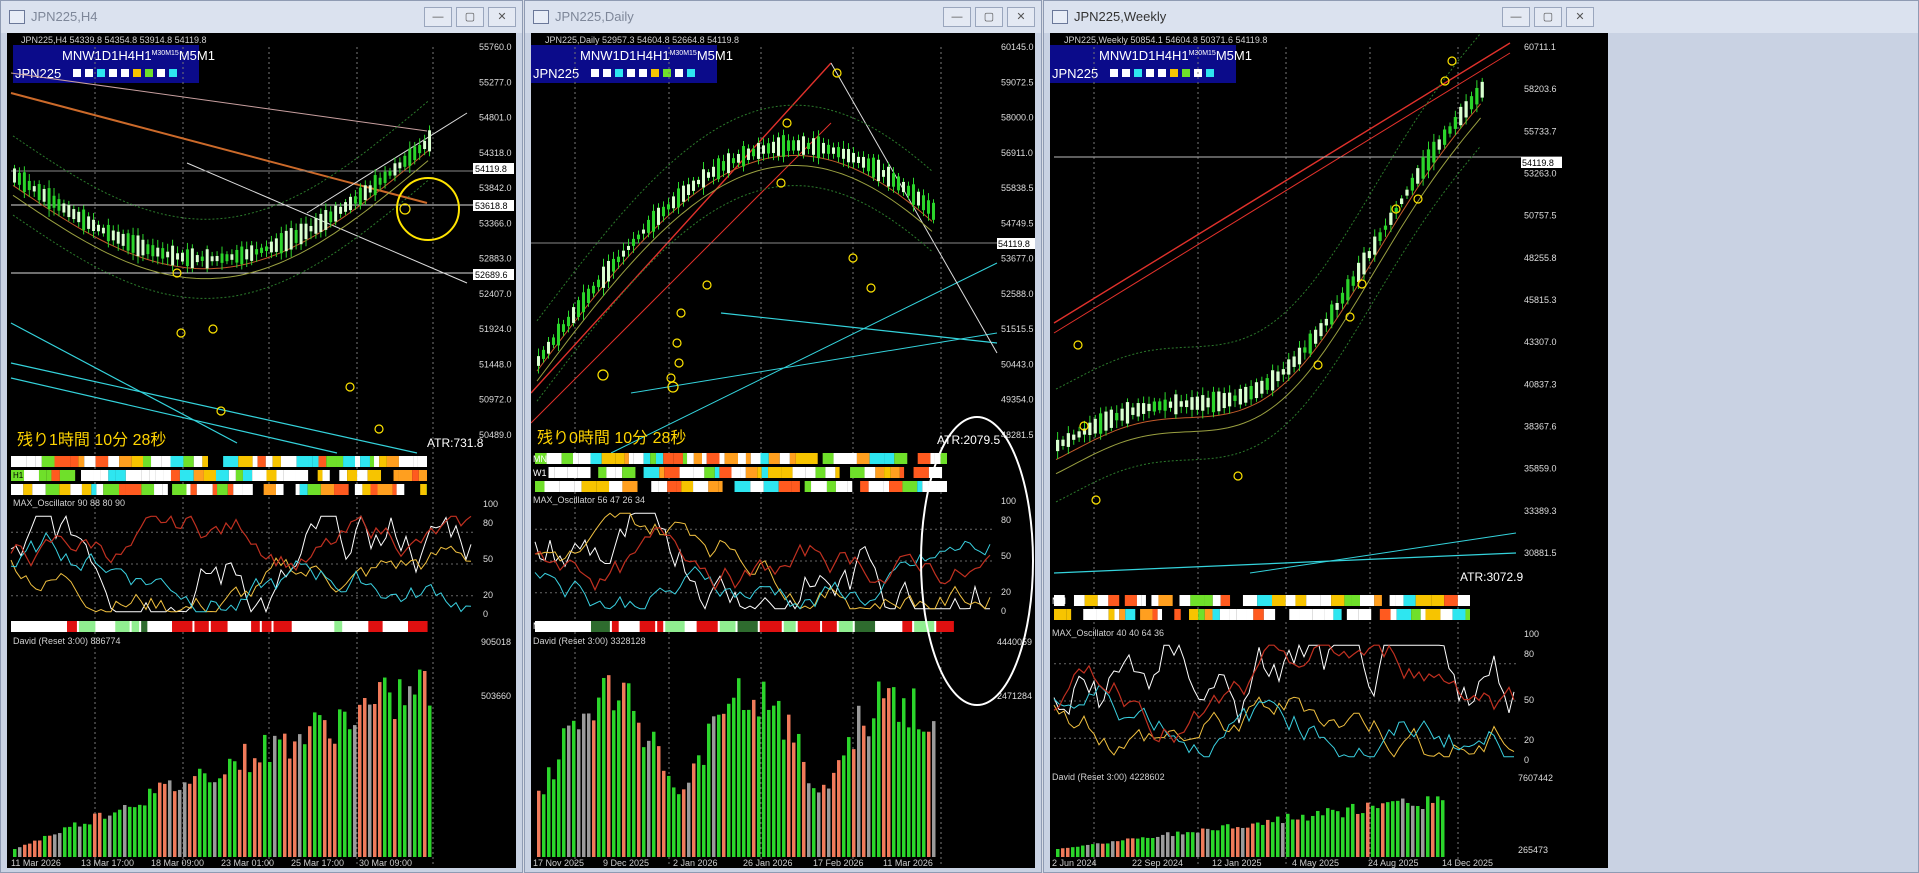  Describe the element at coordinates (1491, 577) in the screenshot. I see `atr-value: ATR:3072.9` at that location.